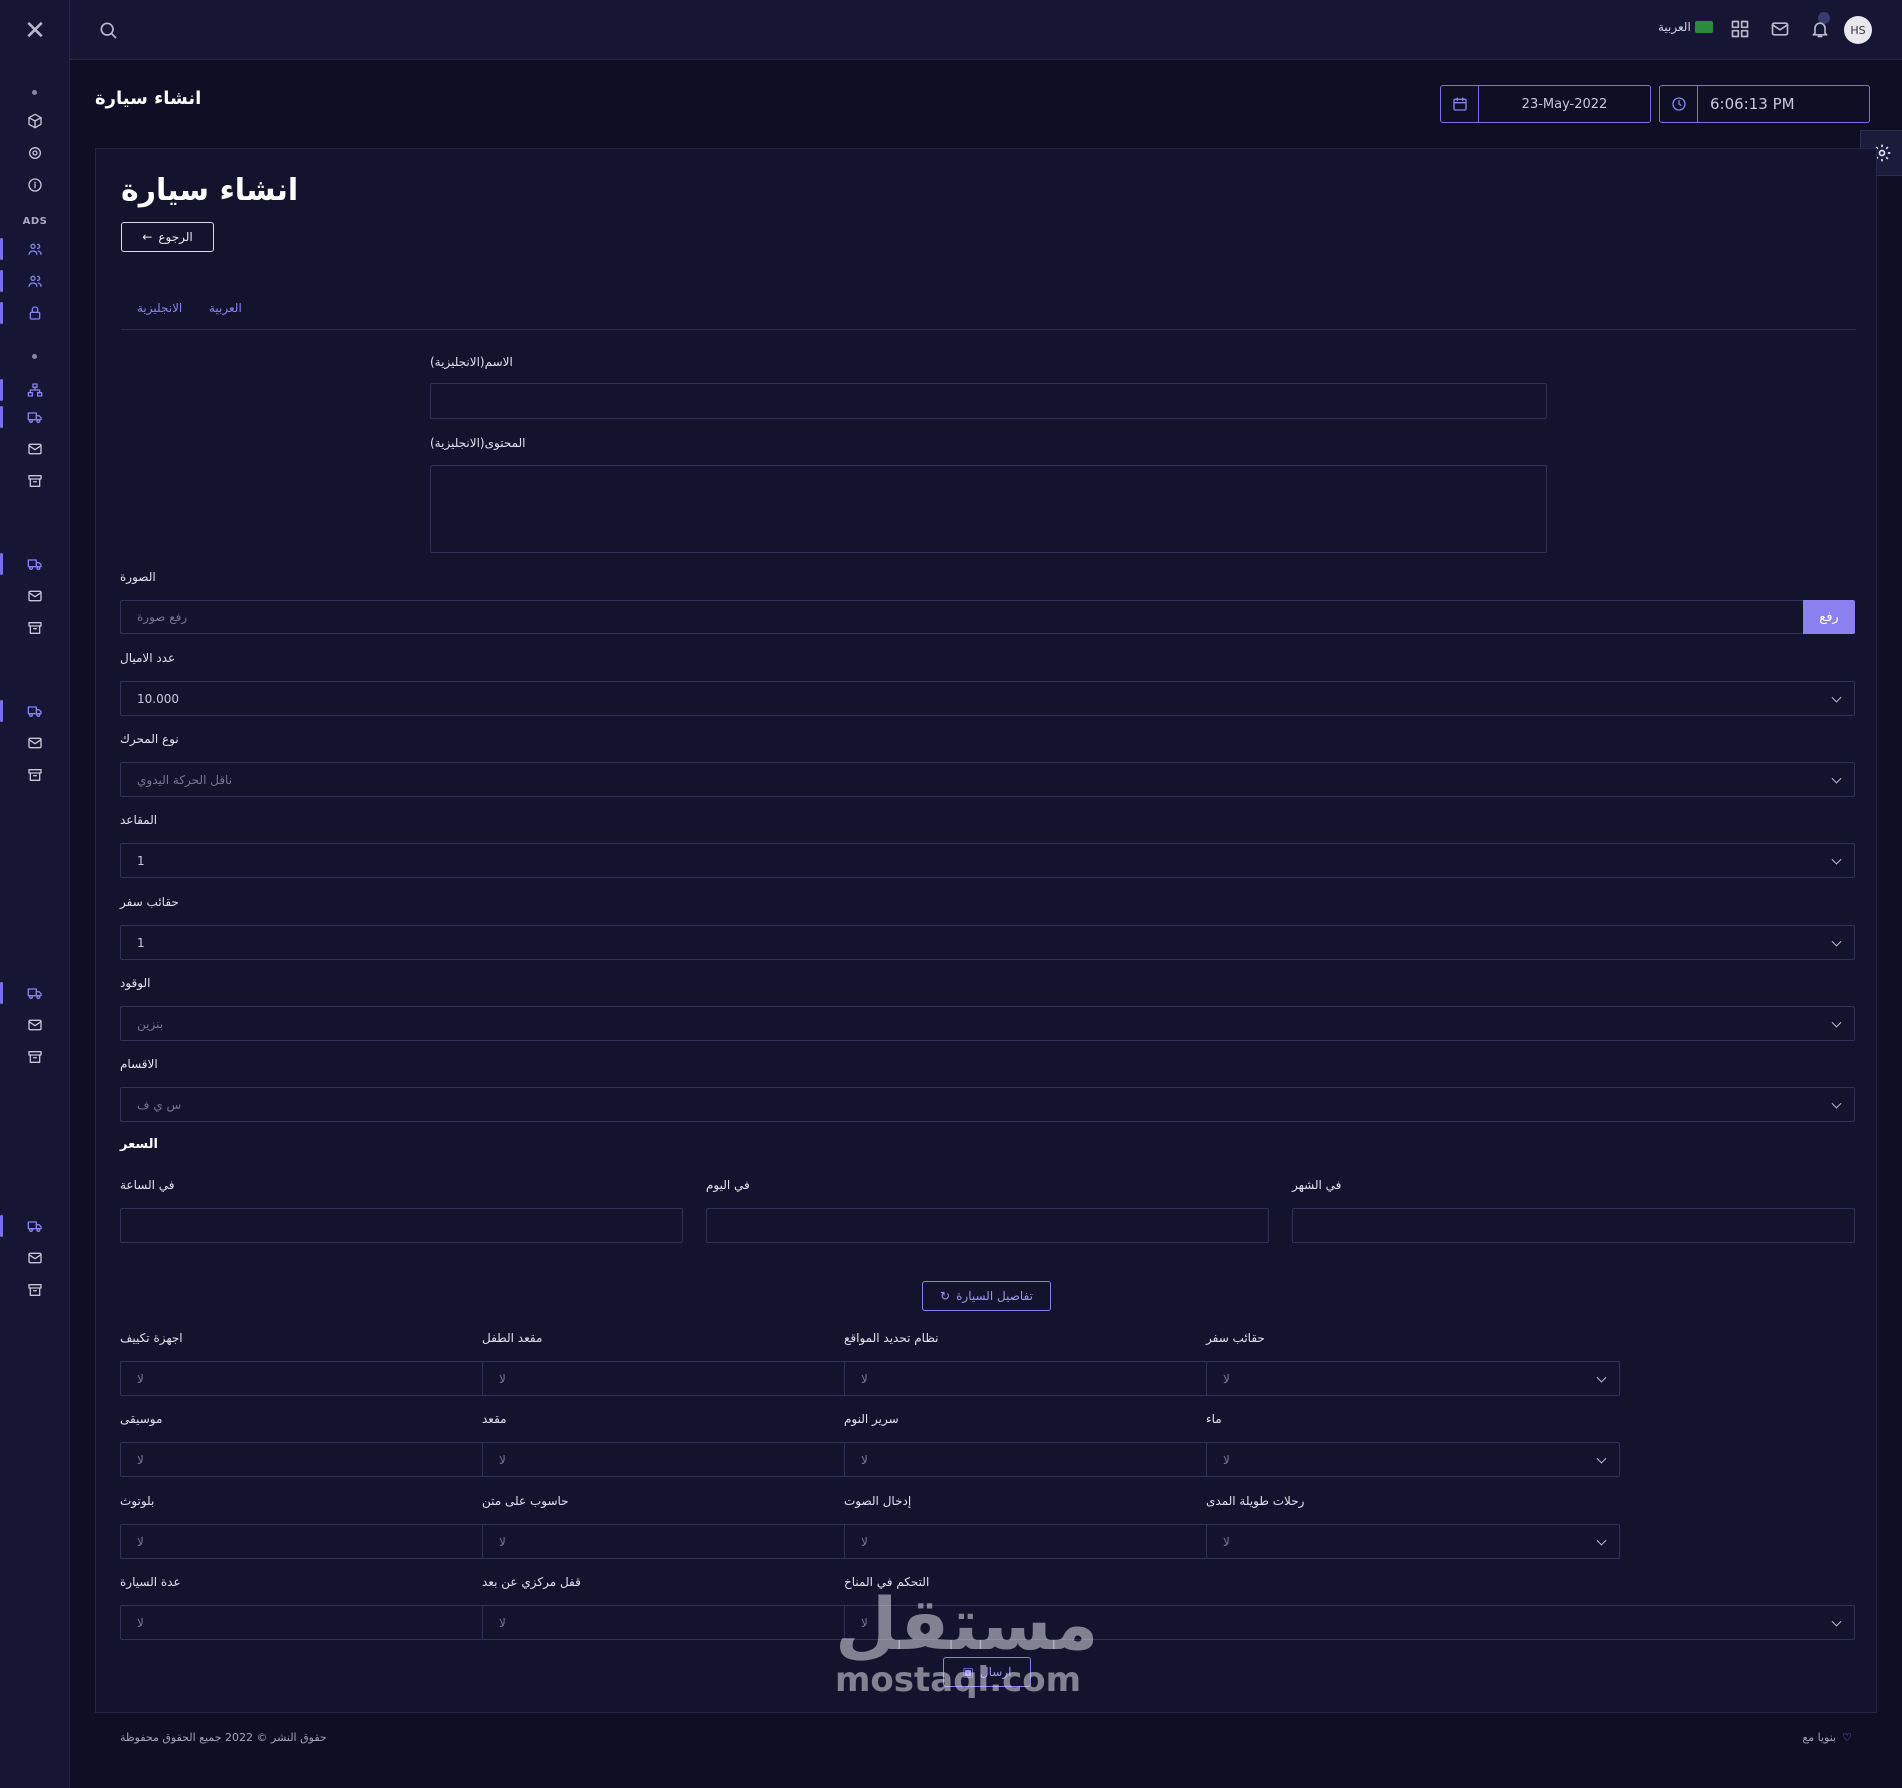  I want to click on detail-label: عدة السيارة, so click(150, 1582).